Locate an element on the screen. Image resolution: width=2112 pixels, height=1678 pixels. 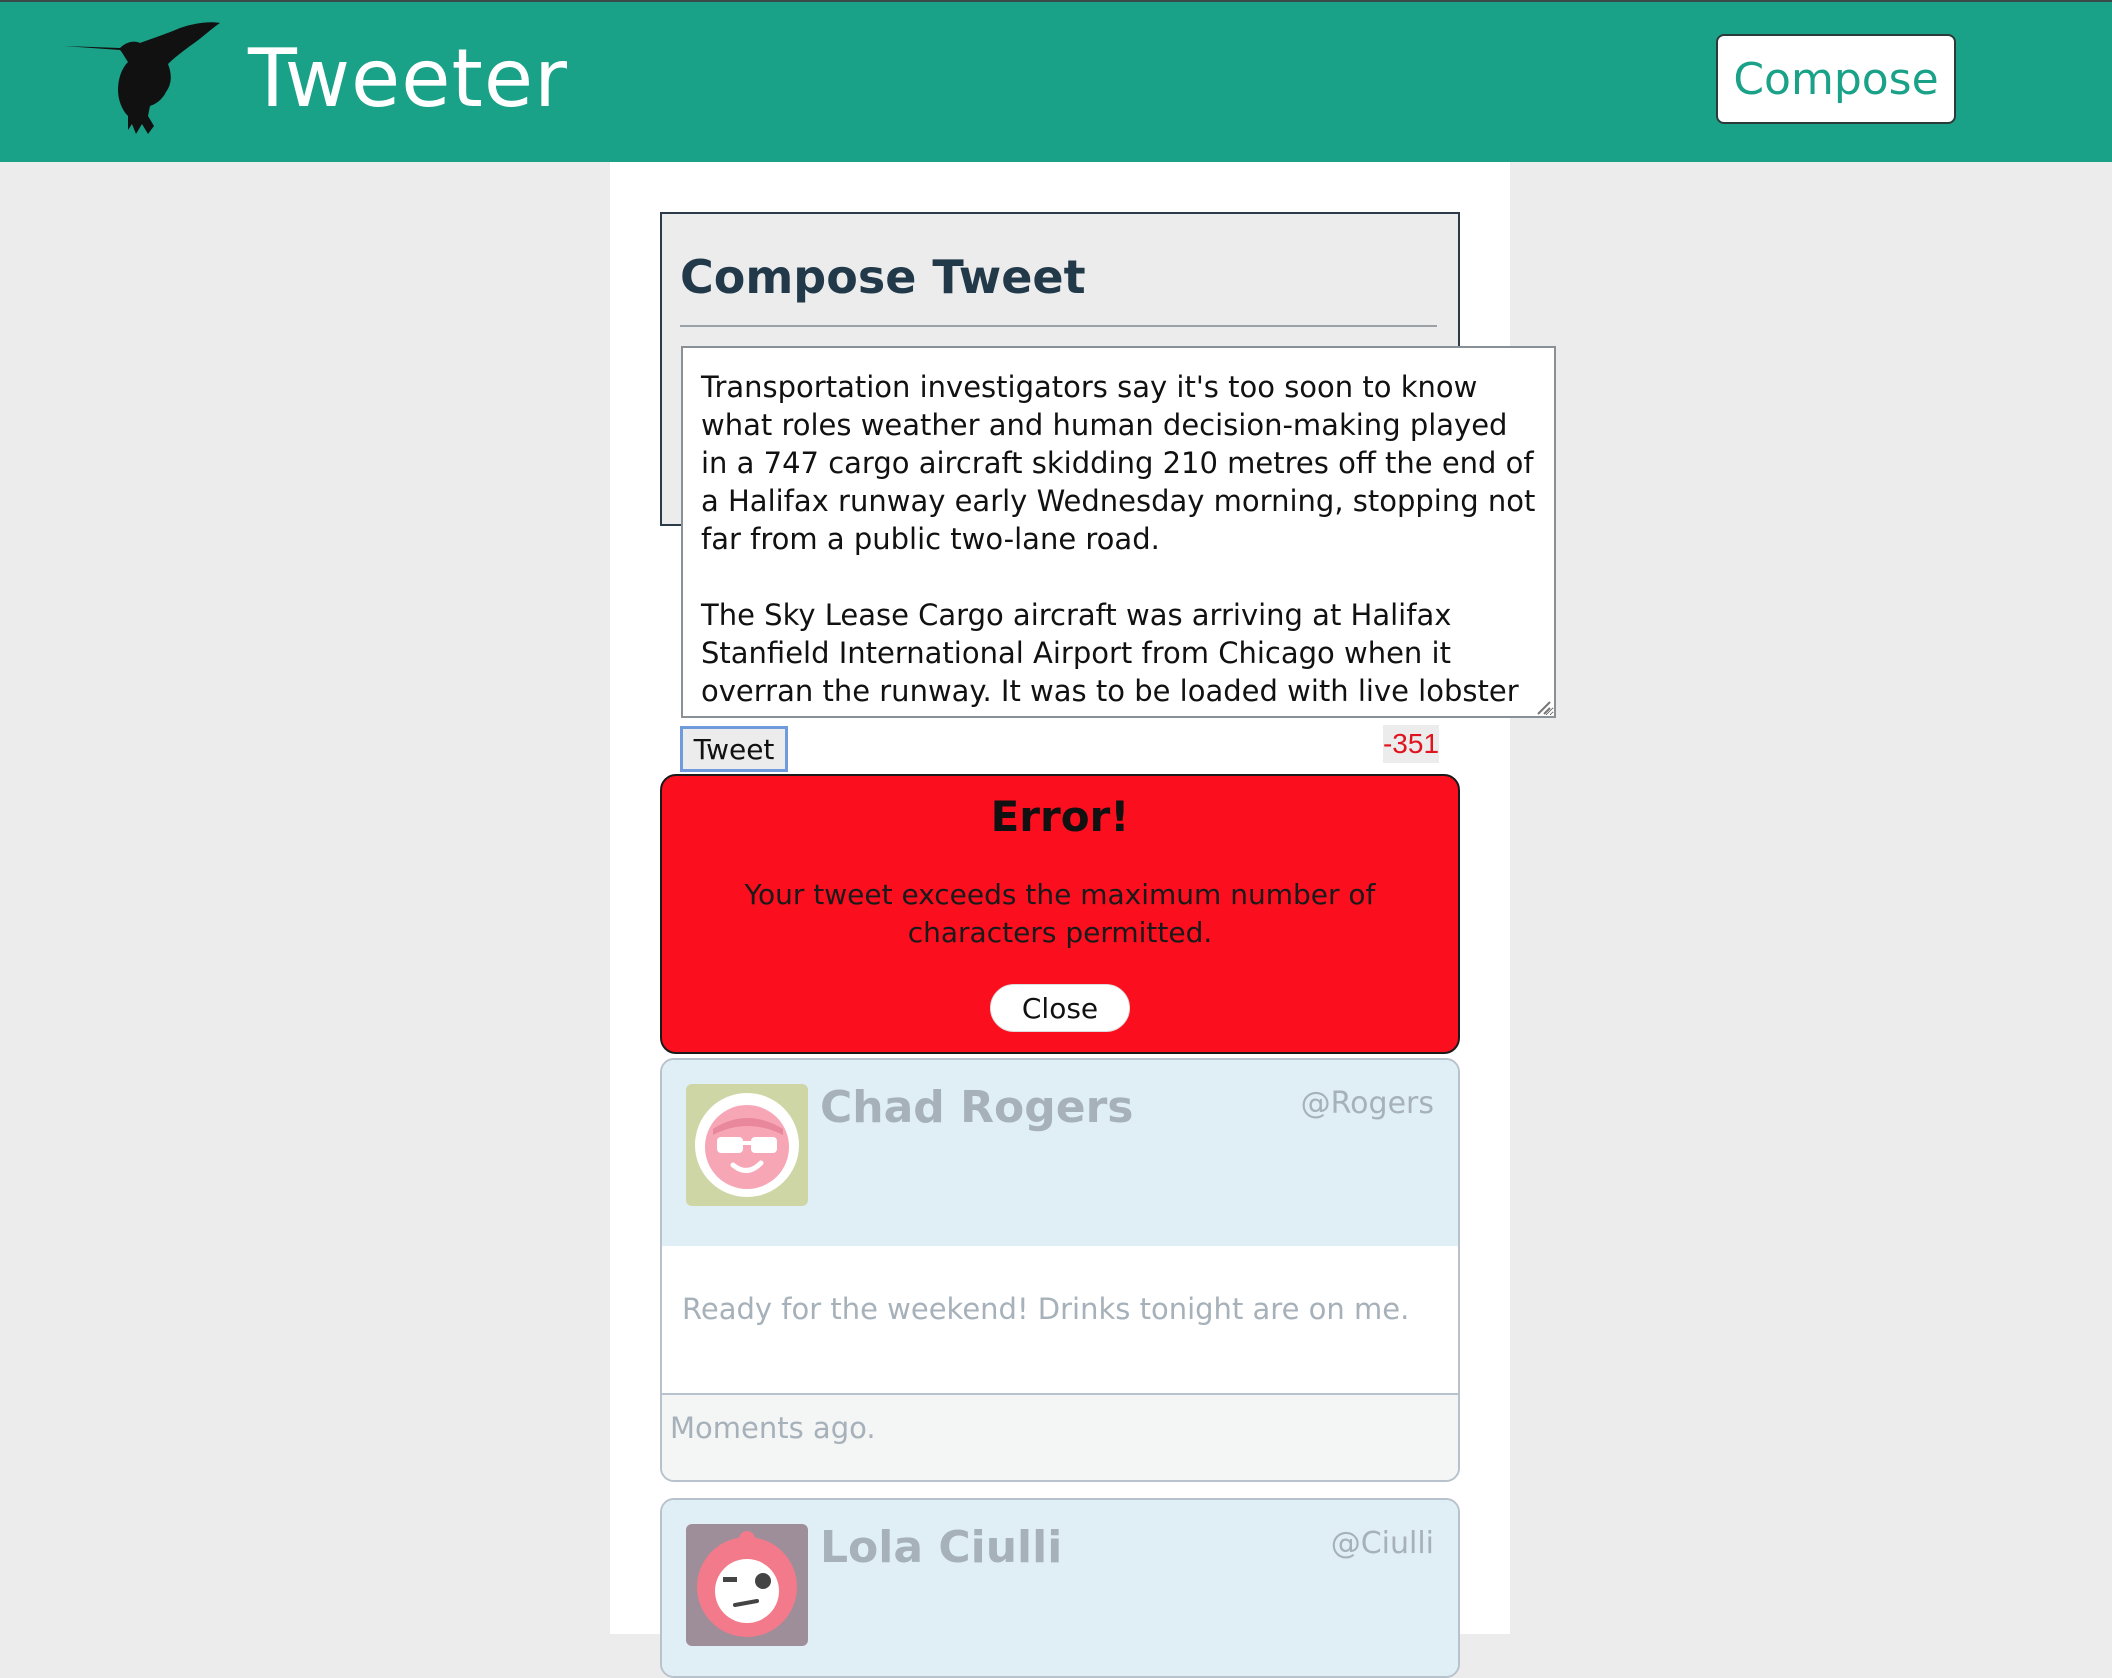
tweet-header: Lola Ciulli @Ciulli is located at coordinates (1060, 1588).